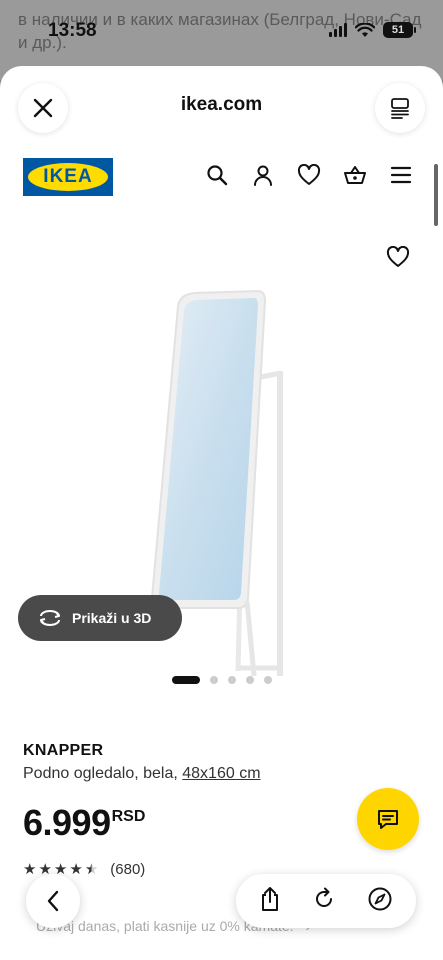  I want to click on status-bar: 13:58 51, so click(221, 22).